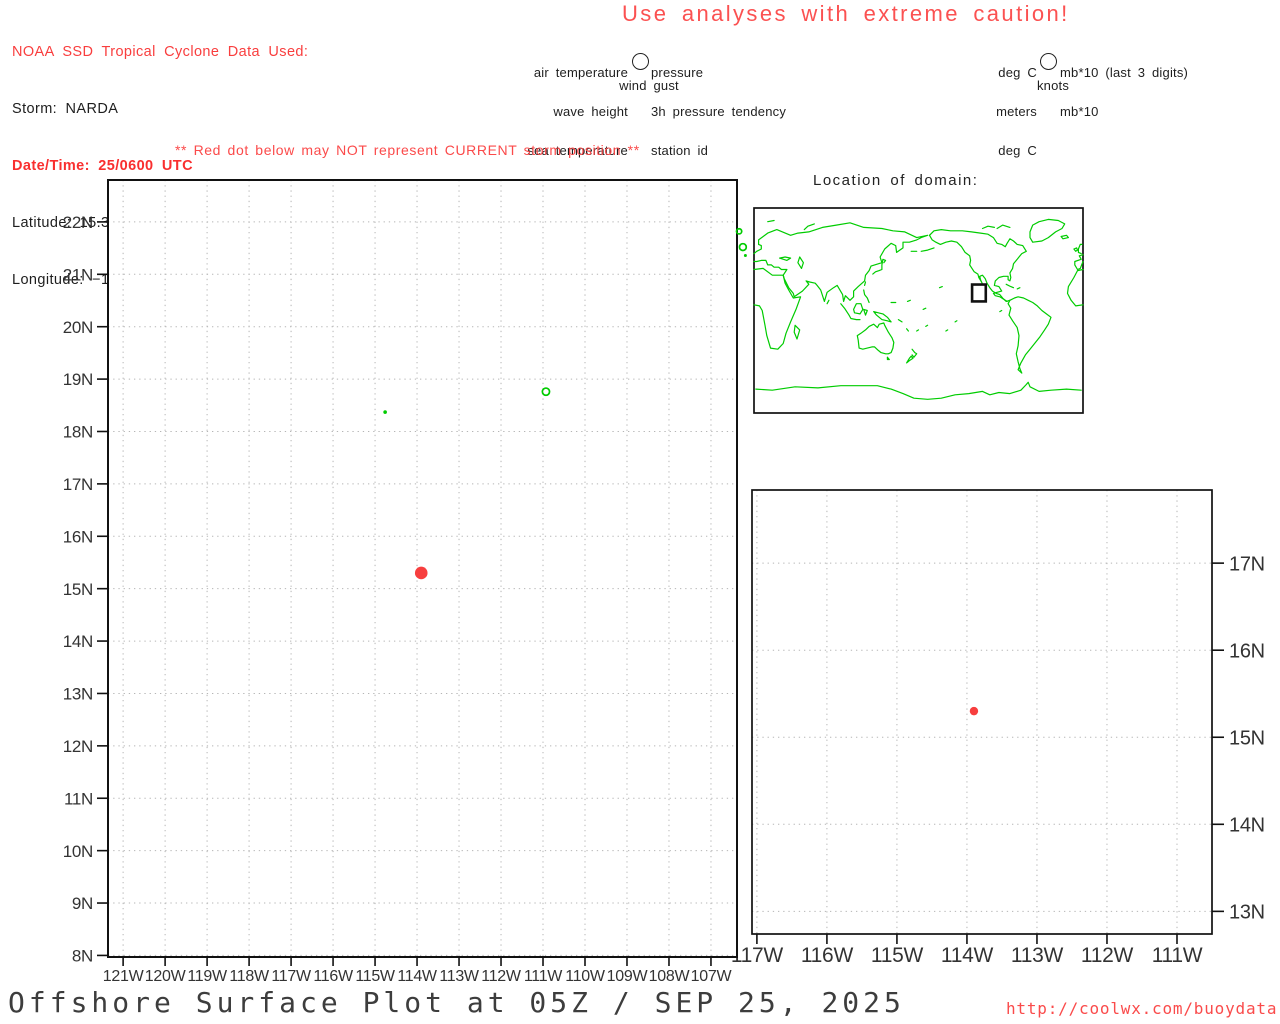  What do you see at coordinates (417, 976) in the screenshot?
I see `main-map-x-tick-label: 114W` at bounding box center [417, 976].